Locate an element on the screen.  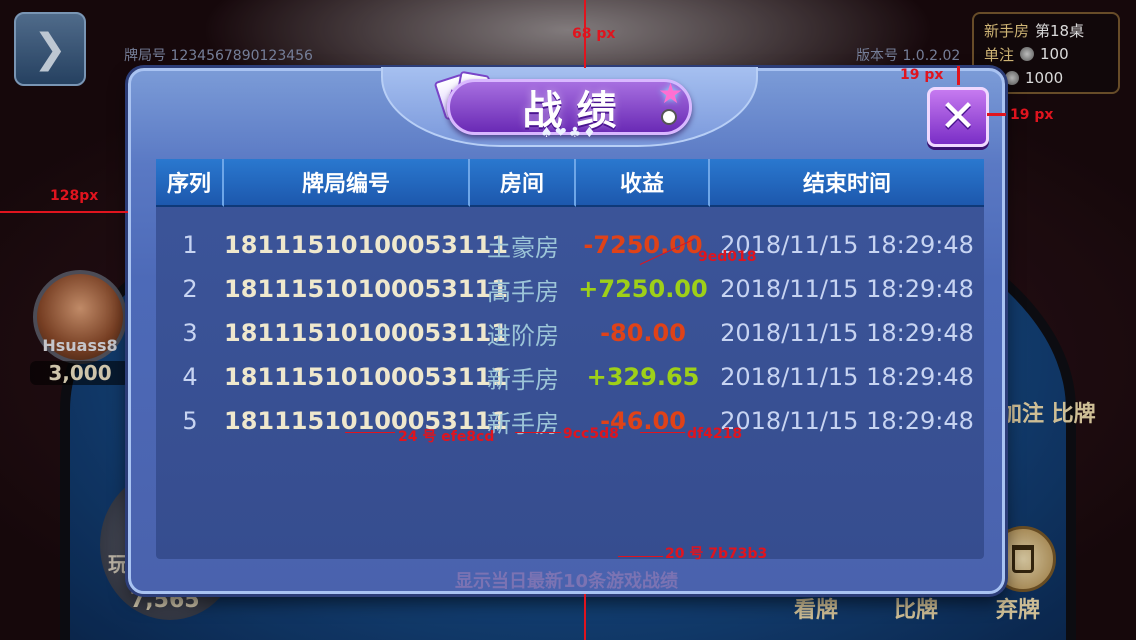
suit-decoration: ♠❤♣♦ is located at coordinates (569, 133).